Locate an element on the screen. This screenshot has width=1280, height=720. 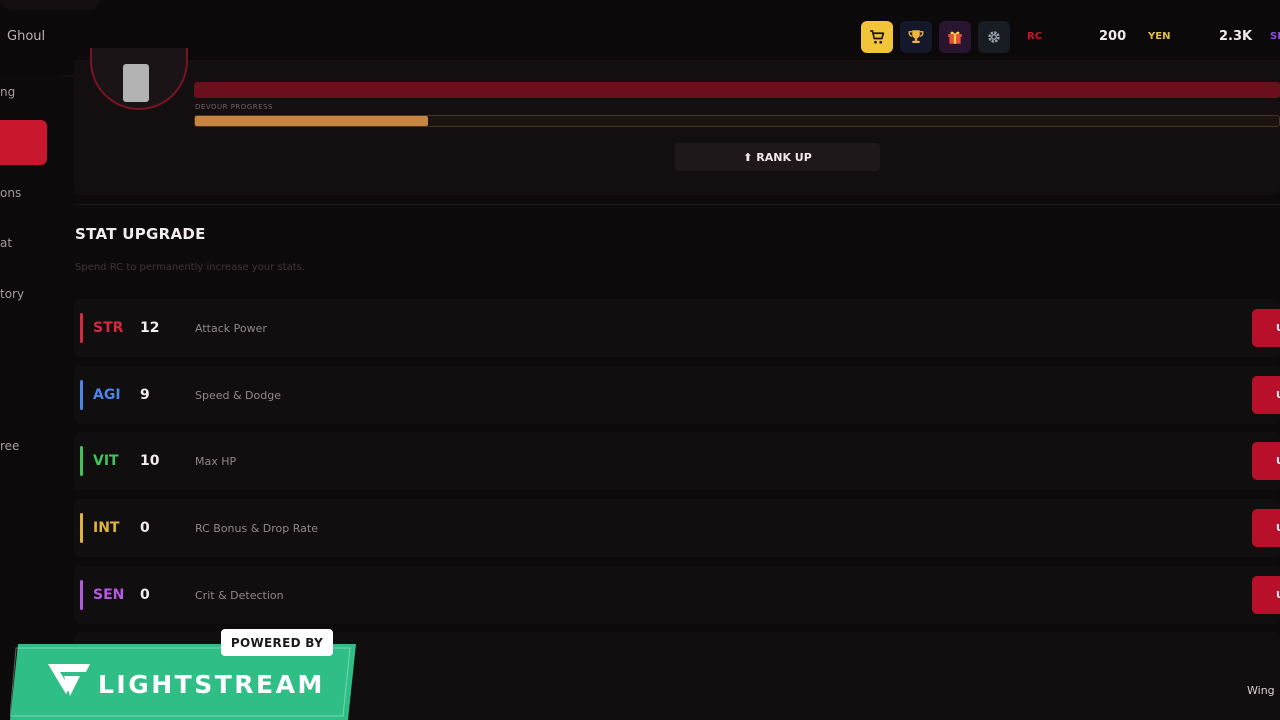
stat-row-sen: SEN 0 Crit & Detection U is located at coordinates (677, 595).